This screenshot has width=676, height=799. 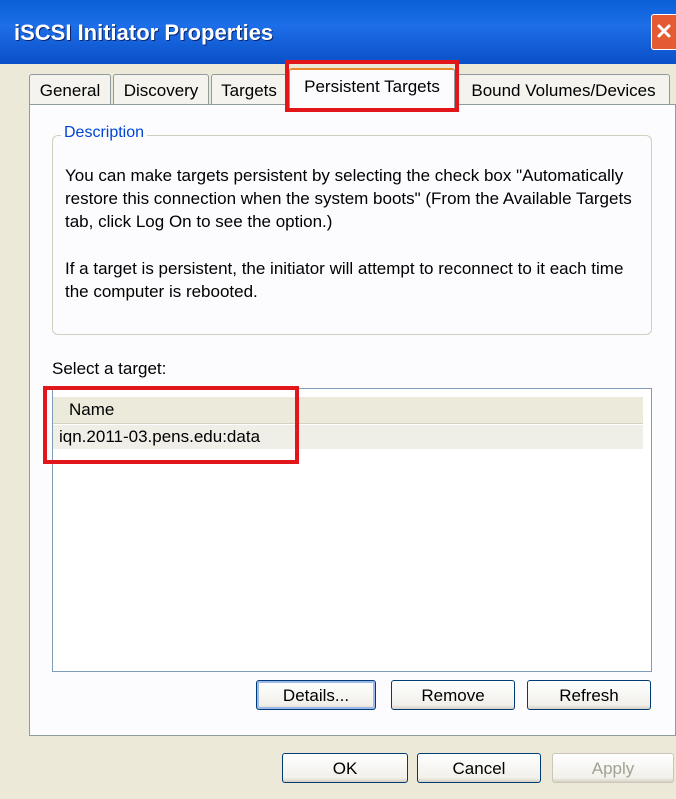 What do you see at coordinates (161, 90) in the screenshot?
I see `tab-discovery: Discovery` at bounding box center [161, 90].